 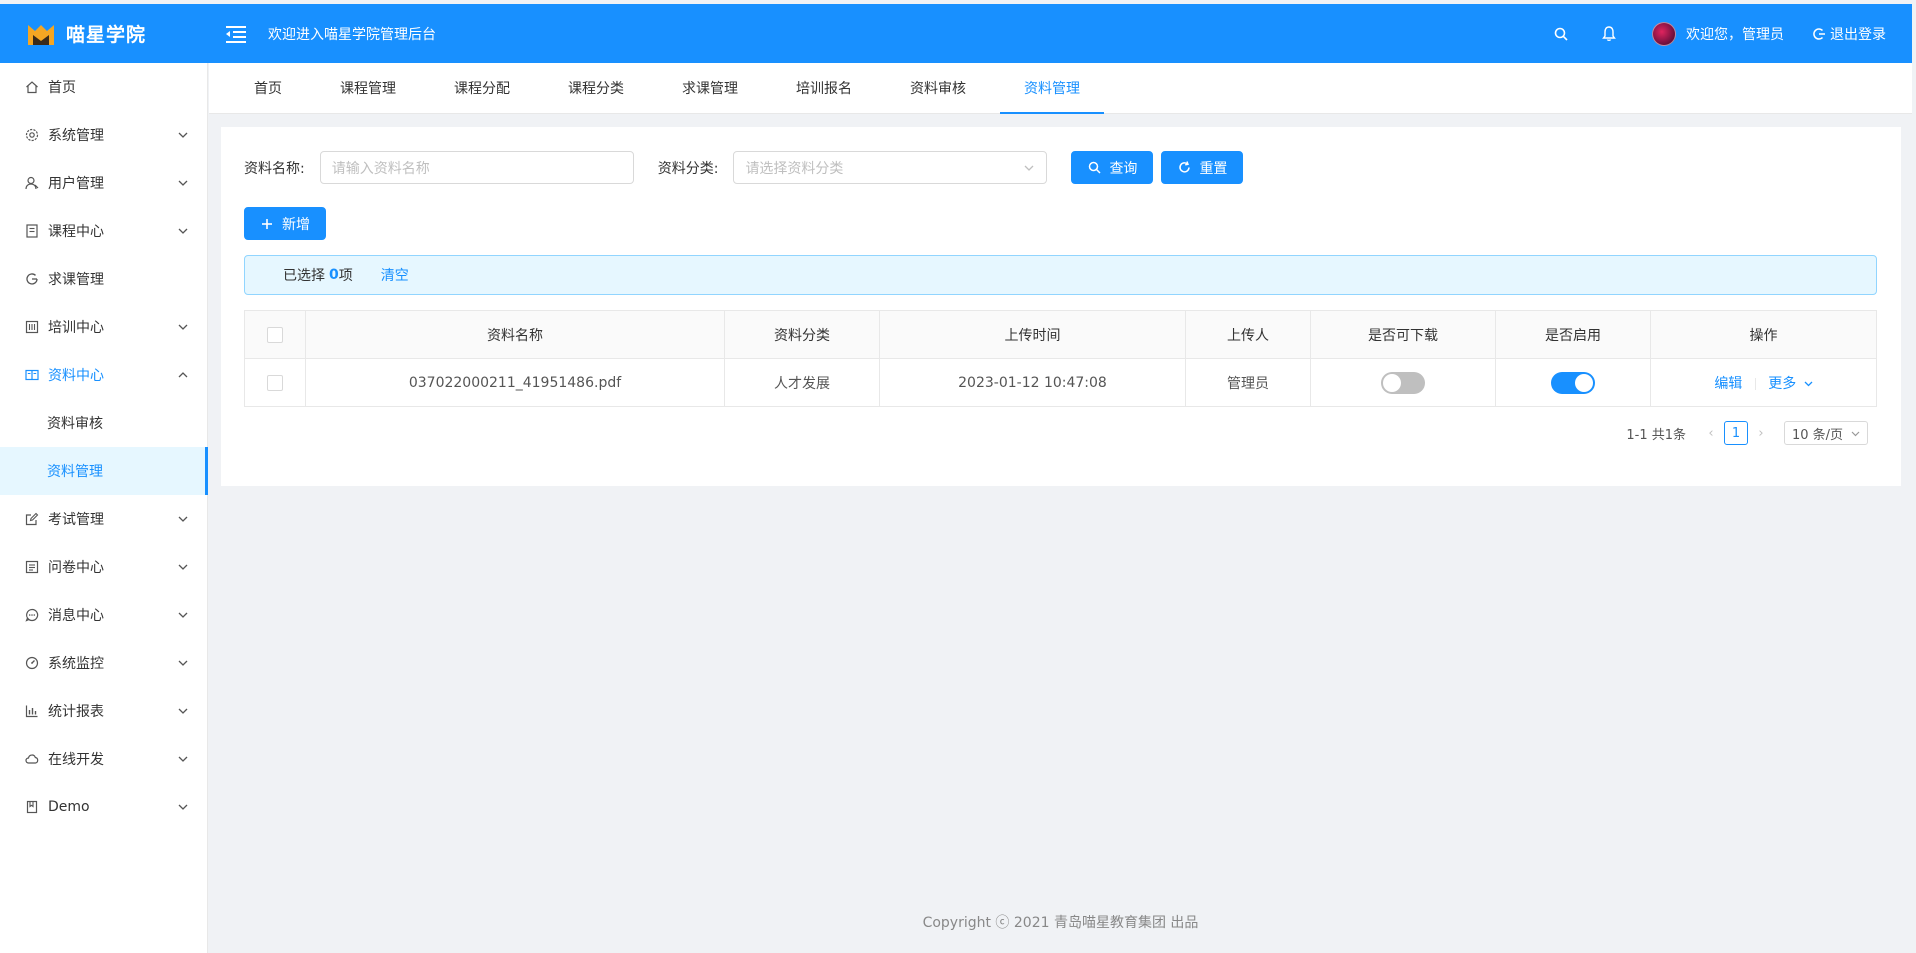 What do you see at coordinates (1052, 88) in the screenshot?
I see `tab-material-management: 资料管理` at bounding box center [1052, 88].